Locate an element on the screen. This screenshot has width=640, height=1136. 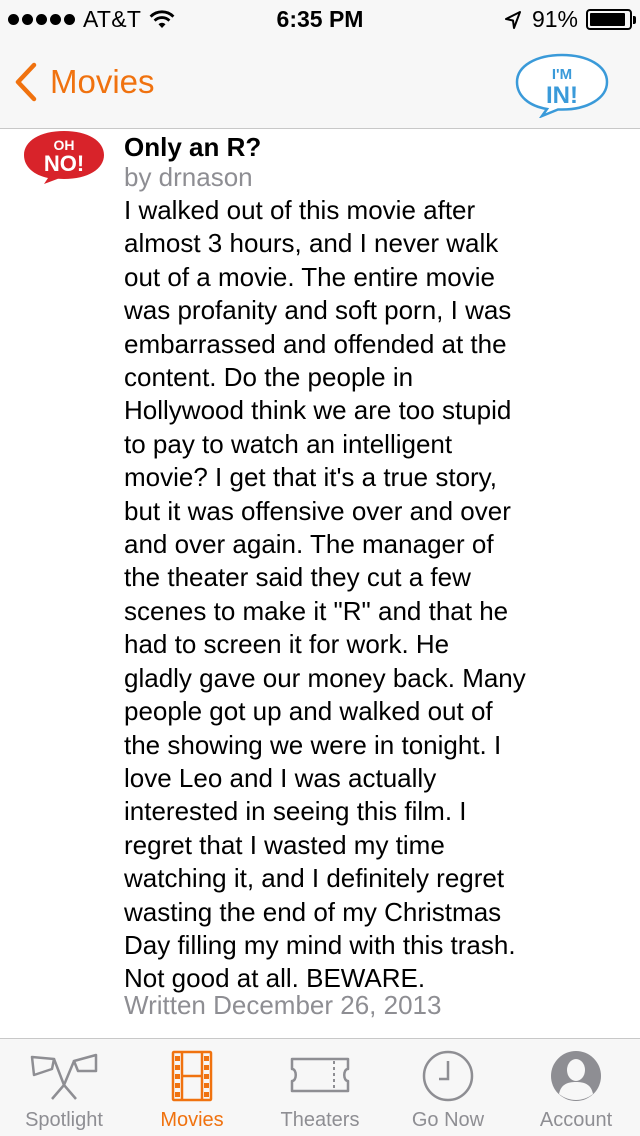
battery-percent: 91% is located at coordinates (554, 19).